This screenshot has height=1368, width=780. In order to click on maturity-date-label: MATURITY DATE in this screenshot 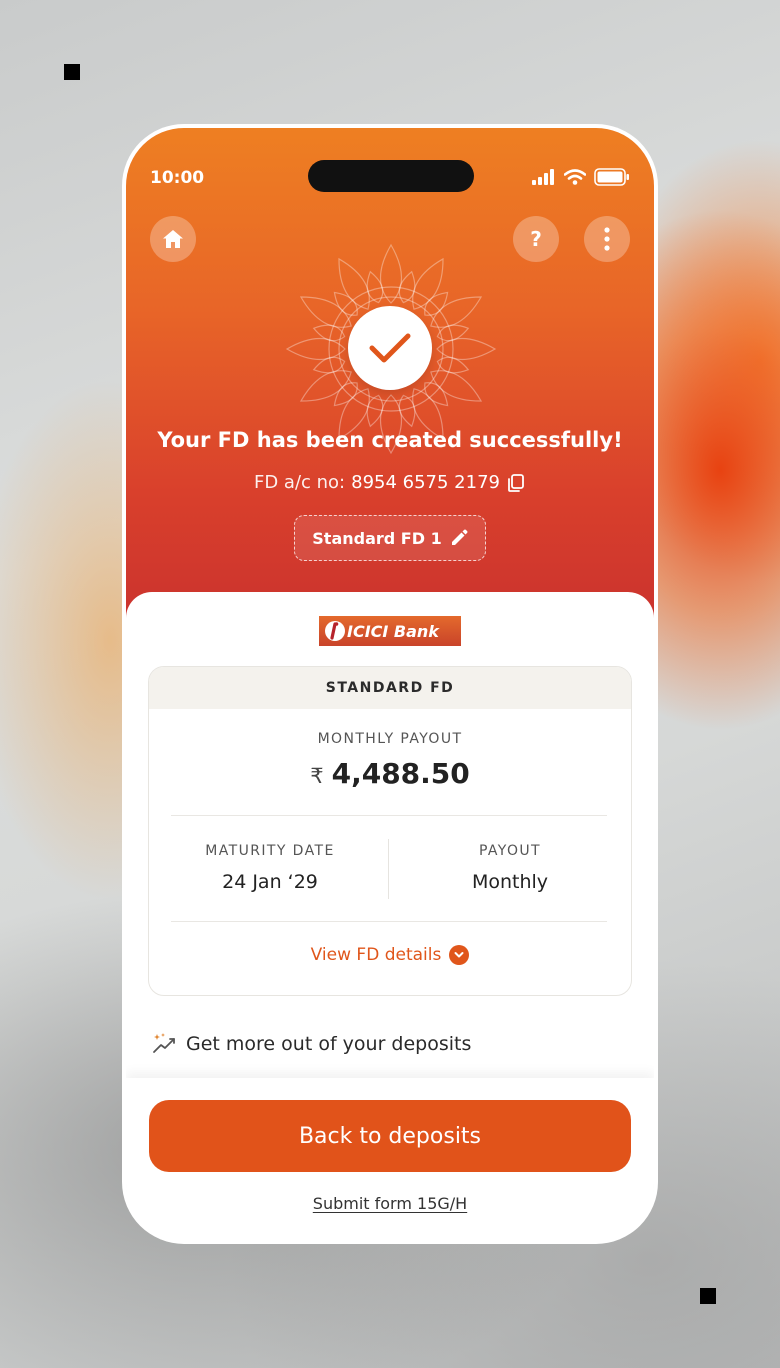, I will do `click(270, 851)`.